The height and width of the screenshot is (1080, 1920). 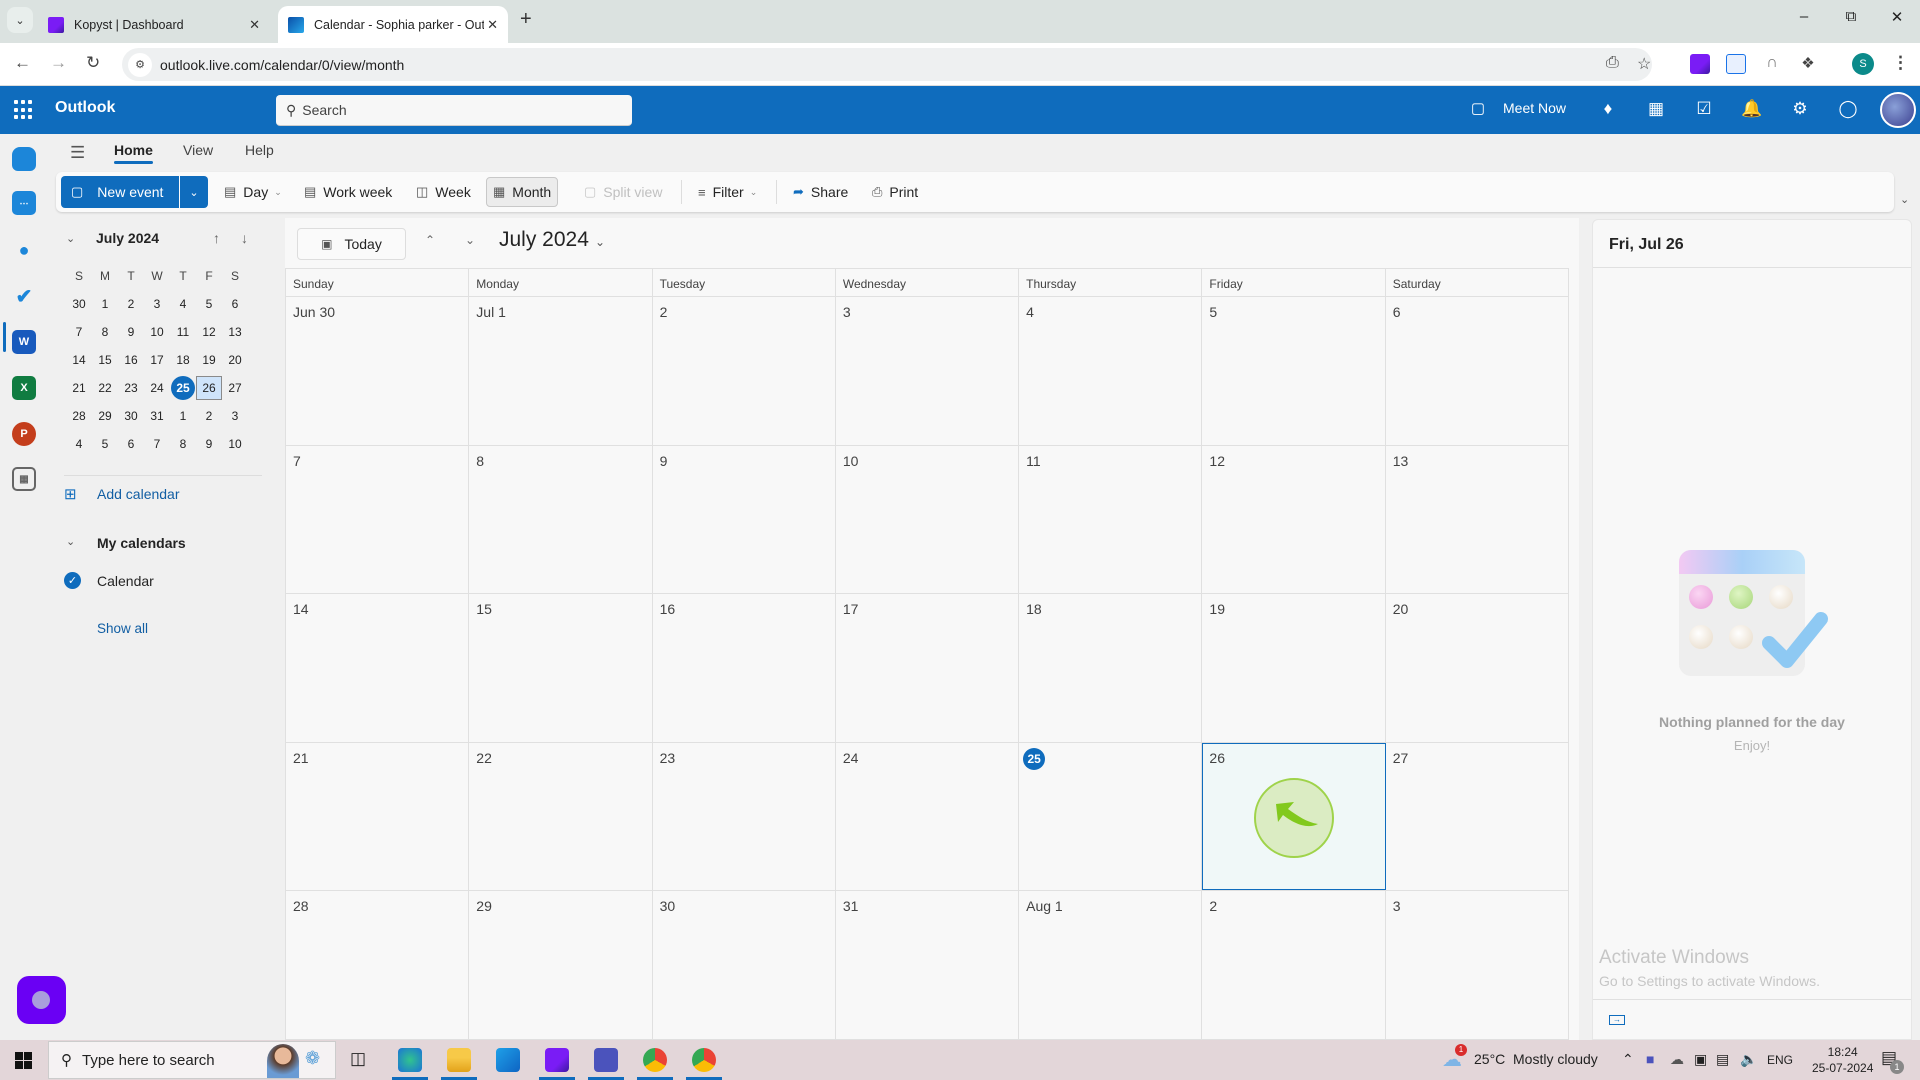 What do you see at coordinates (1294, 371) in the screenshot?
I see `calendar-day-cell: 5` at bounding box center [1294, 371].